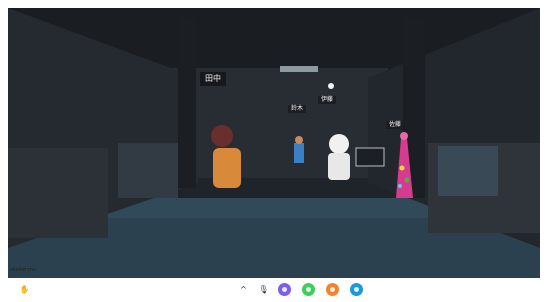  I want to click on avatar-nametag-small1: 鈴木, so click(297, 109).